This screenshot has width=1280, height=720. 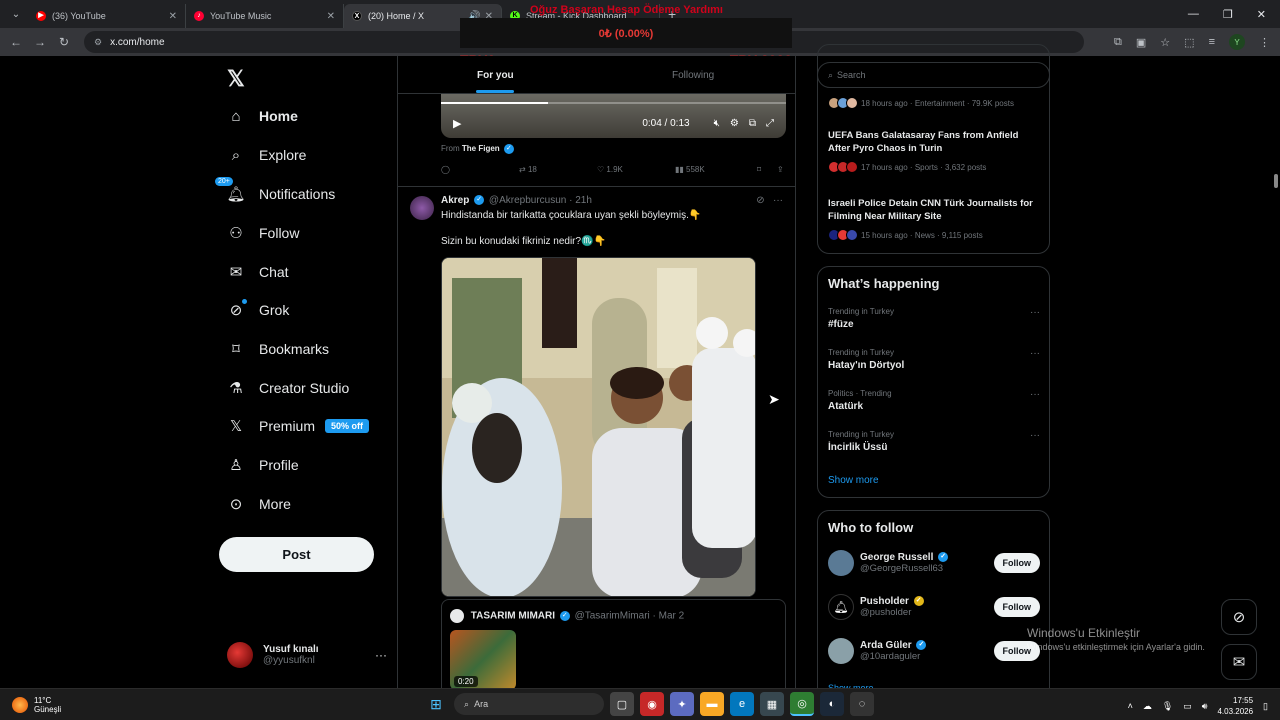 What do you see at coordinates (480, 169) in the screenshot?
I see `reply-icon: ◯` at bounding box center [480, 169].